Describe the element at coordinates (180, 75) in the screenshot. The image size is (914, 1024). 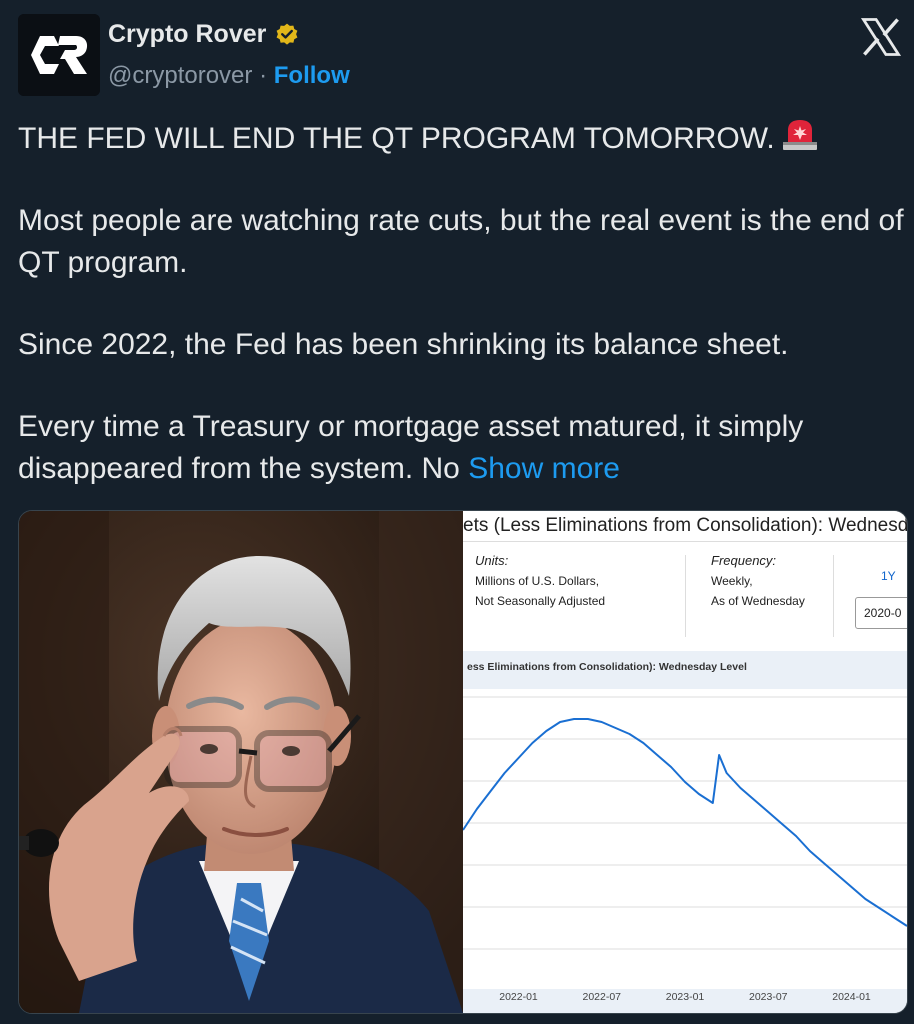
I see `author-handle: @cryptorover` at that location.